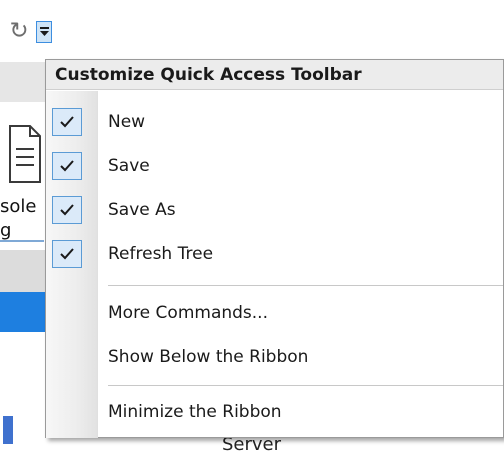  I want to click on menu-item-save-as: Save As, so click(274, 210).